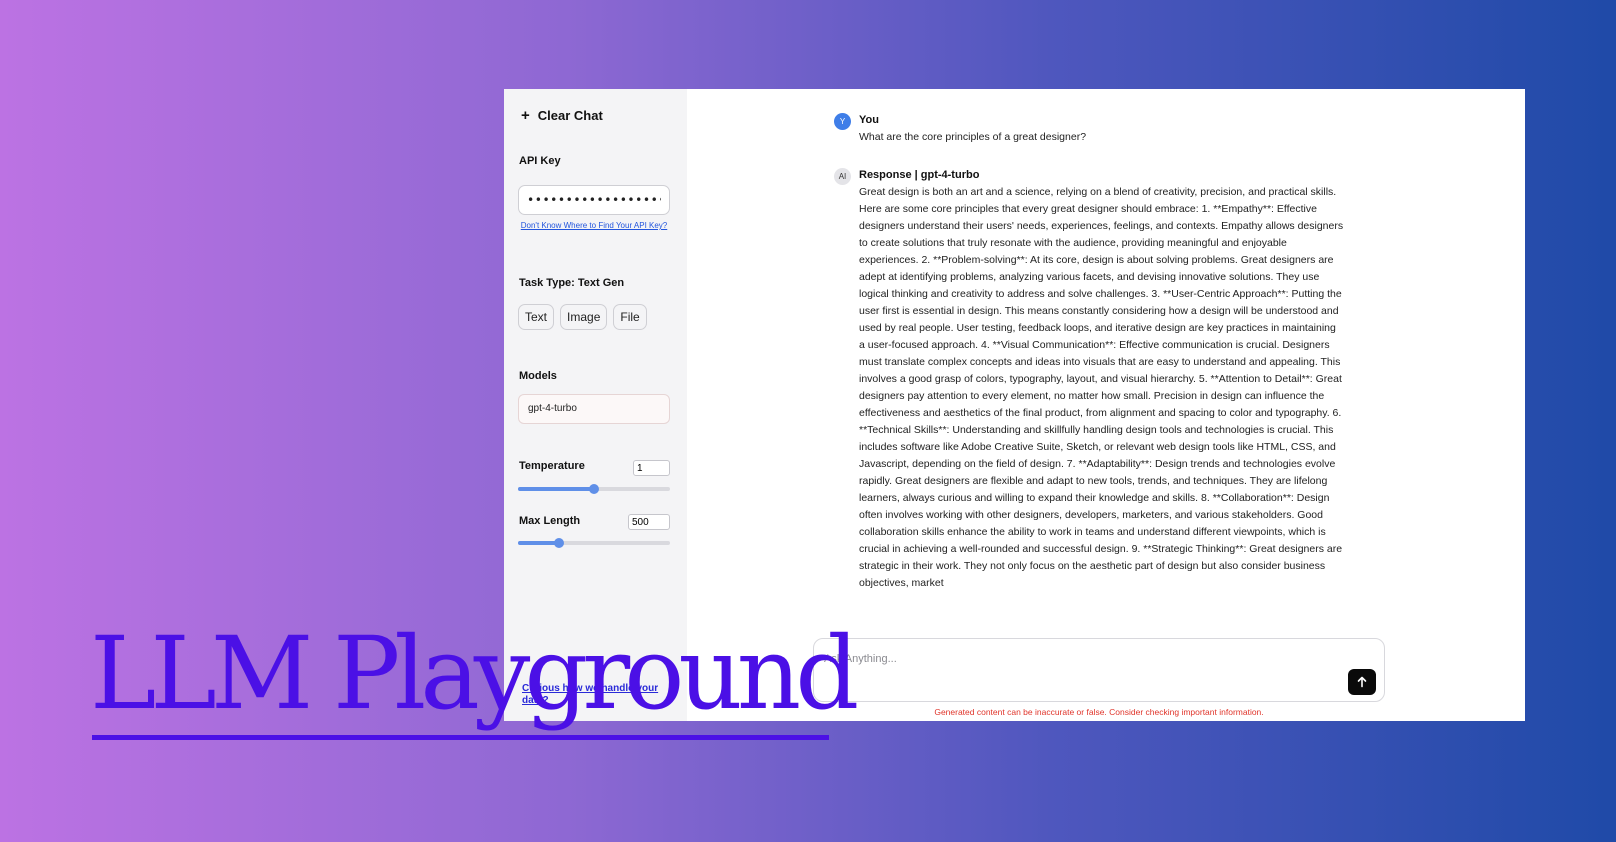  I want to click on prompt-input, so click(1064, 659).